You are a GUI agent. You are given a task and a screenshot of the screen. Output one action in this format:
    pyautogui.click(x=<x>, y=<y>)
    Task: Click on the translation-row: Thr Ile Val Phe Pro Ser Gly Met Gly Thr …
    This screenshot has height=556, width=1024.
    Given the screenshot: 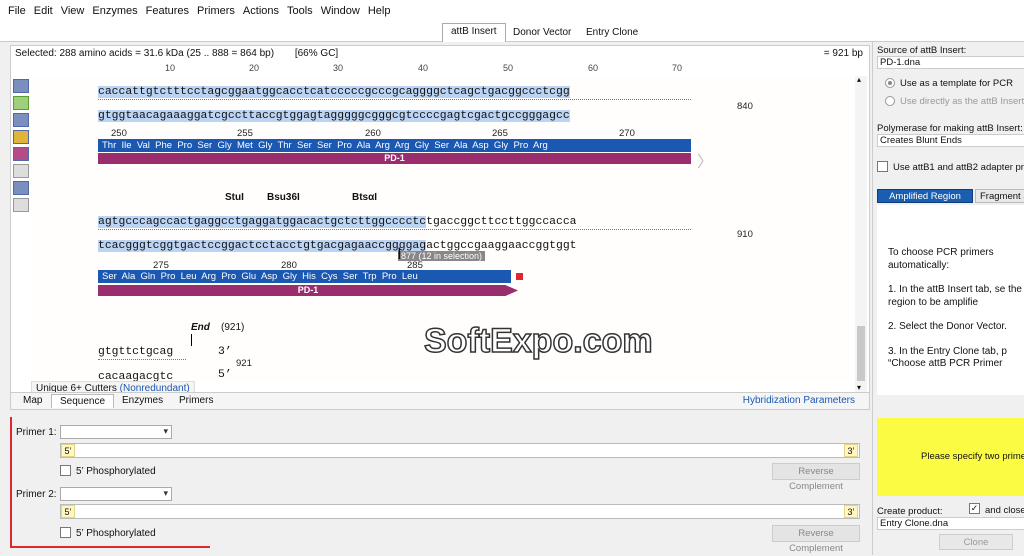 What is the action you would take?
    pyautogui.click(x=394, y=145)
    